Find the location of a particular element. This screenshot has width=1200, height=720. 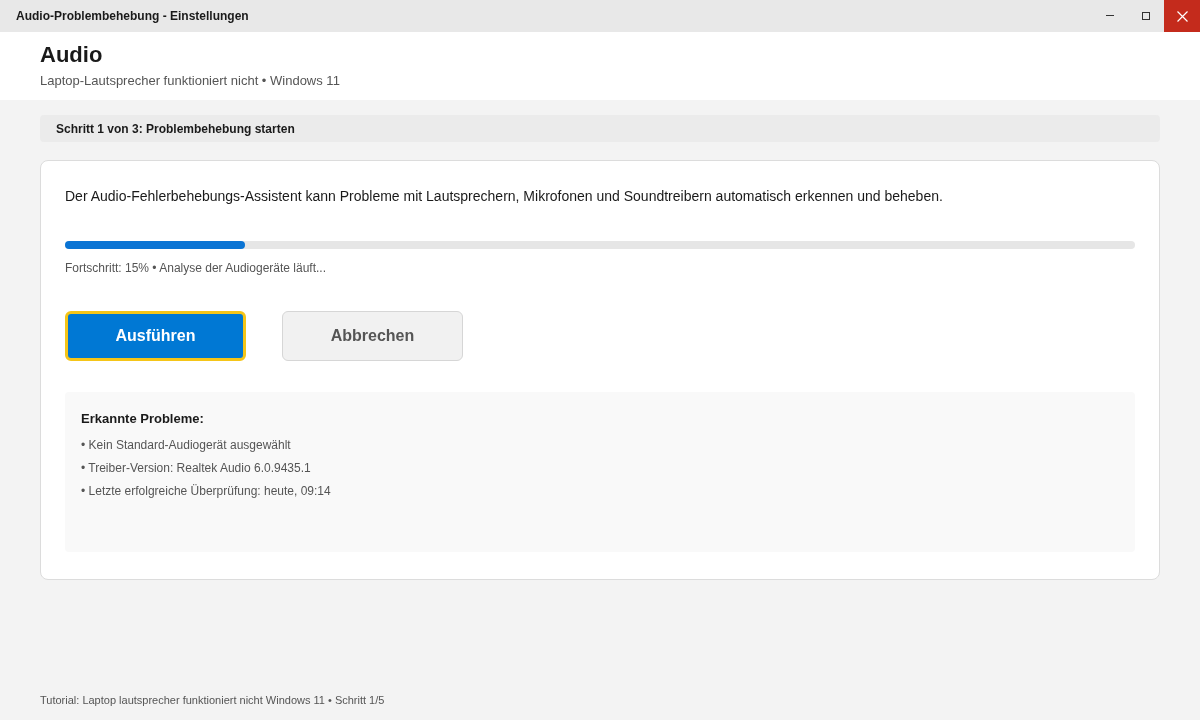

page-title: Audio is located at coordinates (72, 55).